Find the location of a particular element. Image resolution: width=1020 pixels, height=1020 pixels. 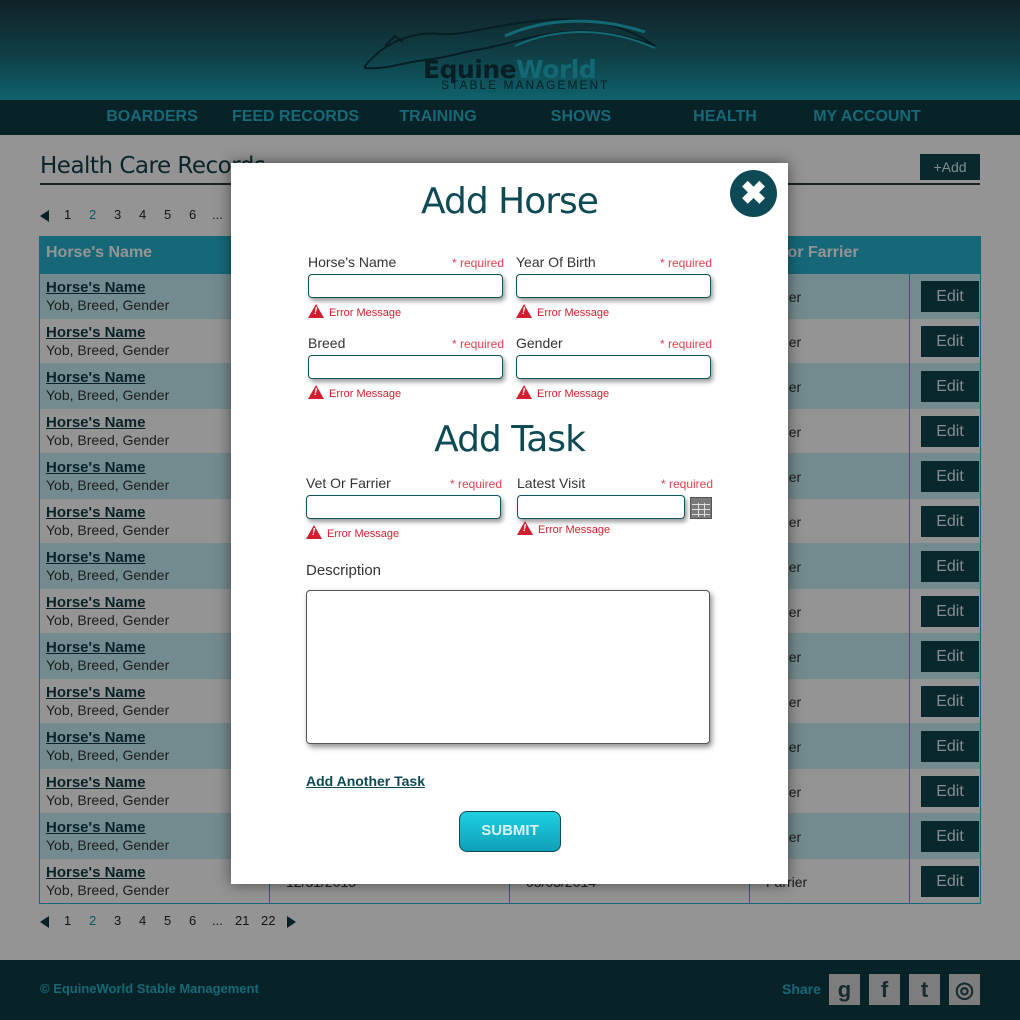

year-of-birth-error: Error Message is located at coordinates (562, 311).